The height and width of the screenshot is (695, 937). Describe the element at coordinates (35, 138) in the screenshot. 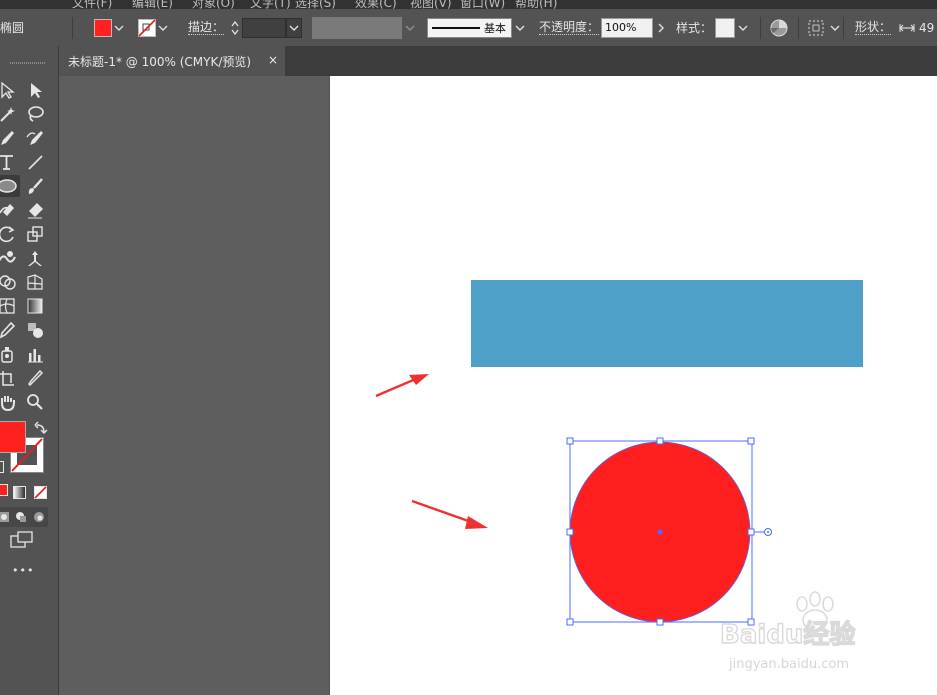

I see `curvature-tool-icon` at that location.